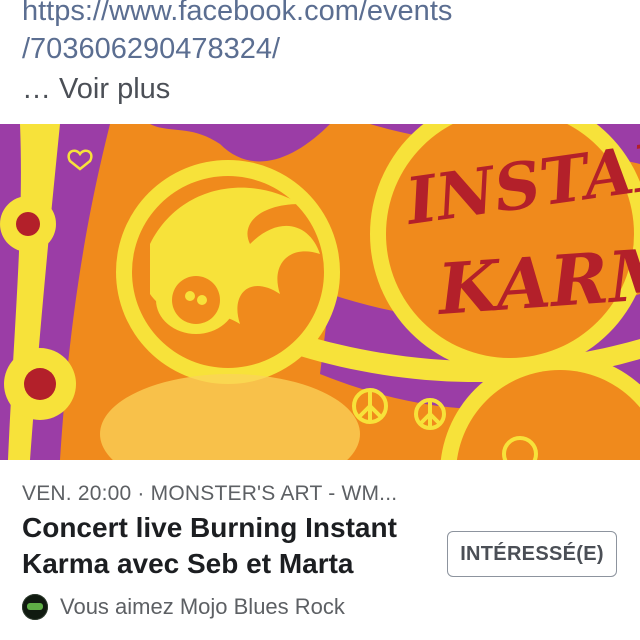 This screenshot has height=640, width=640. Describe the element at coordinates (322, 49) in the screenshot. I see `event-link-part2: /703606290478324/` at that location.